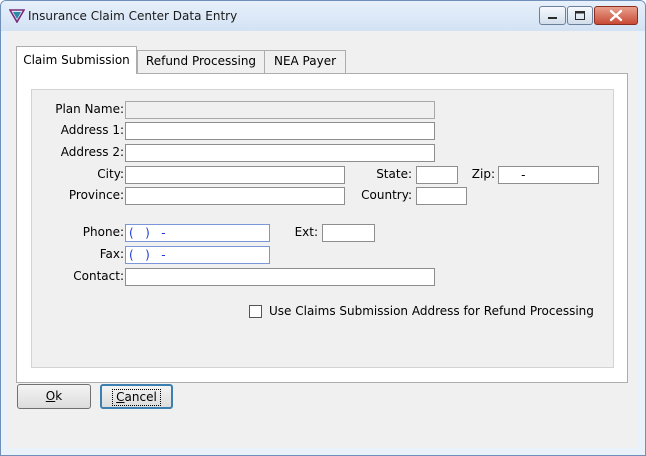 The width and height of the screenshot is (646, 456). I want to click on cancel-focus-rect: Cancel, so click(136, 397).